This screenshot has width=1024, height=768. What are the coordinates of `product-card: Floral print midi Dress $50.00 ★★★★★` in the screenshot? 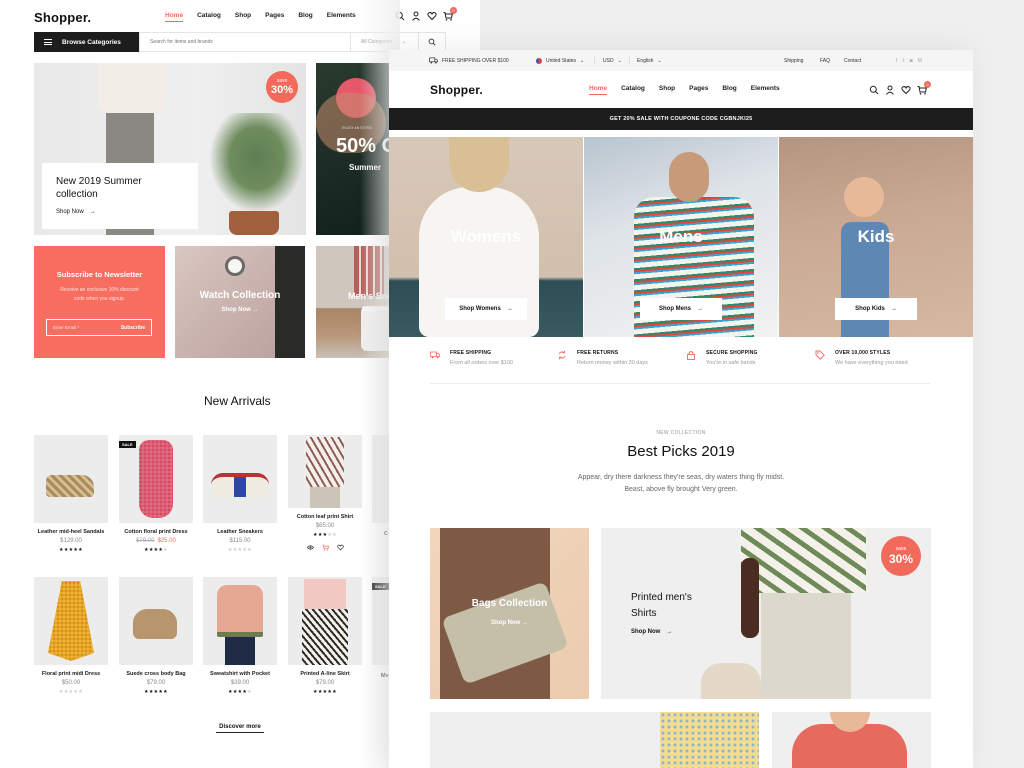 It's located at (71, 636).